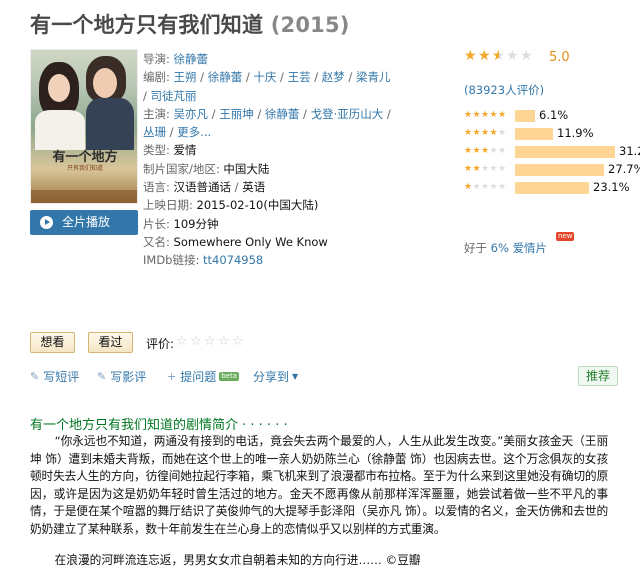 This screenshot has width=640, height=581. What do you see at coordinates (185, 77) in the screenshot?
I see `writer-link: 王朔` at bounding box center [185, 77].